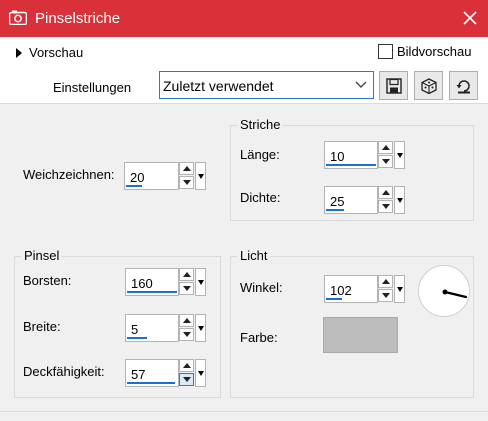 This screenshot has height=421, width=488. I want to click on triangle-right-icon, so click(19, 53).